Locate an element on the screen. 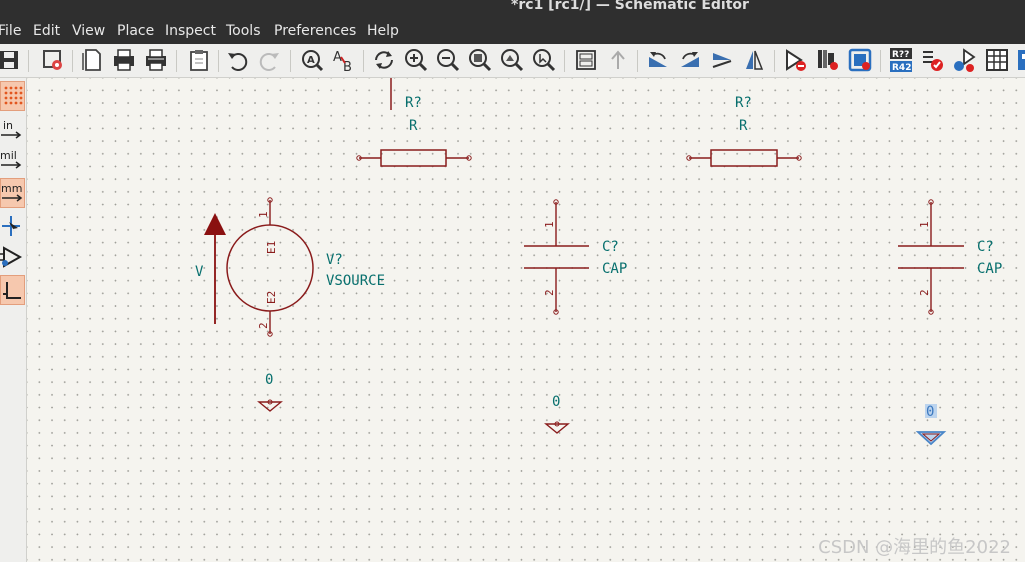 This screenshot has height=562, width=1025. ground1-label: 0 is located at coordinates (269, 380).